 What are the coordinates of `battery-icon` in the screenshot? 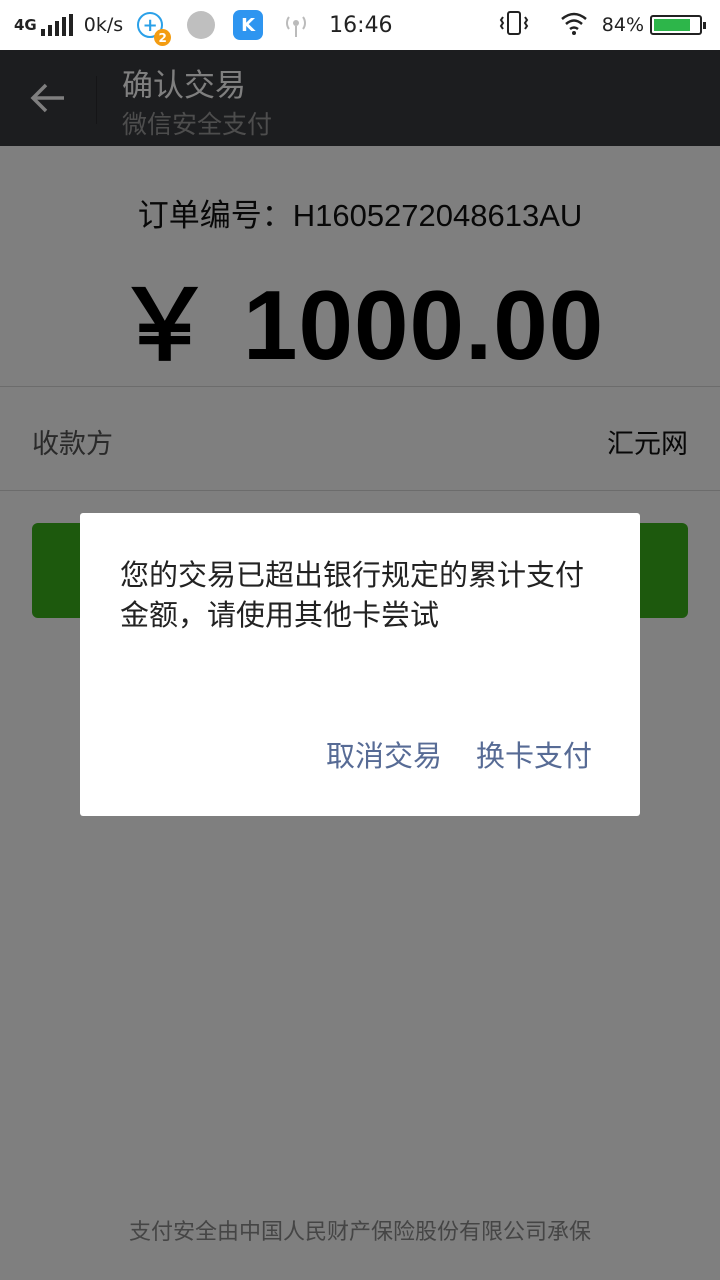 It's located at (678, 25).